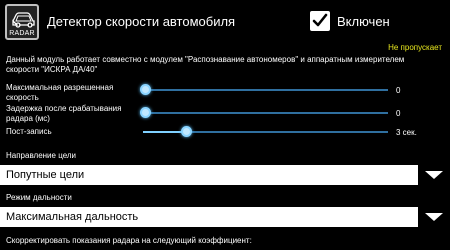  What do you see at coordinates (398, 113) in the screenshot?
I see `delay-value: 0` at bounding box center [398, 113].